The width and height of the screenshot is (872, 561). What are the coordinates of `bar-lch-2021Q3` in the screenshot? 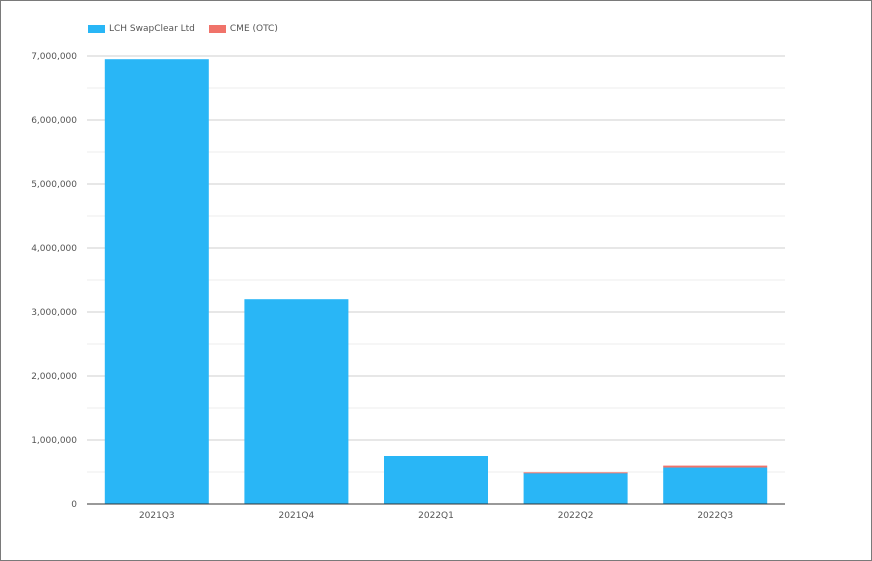 It's located at (156, 281).